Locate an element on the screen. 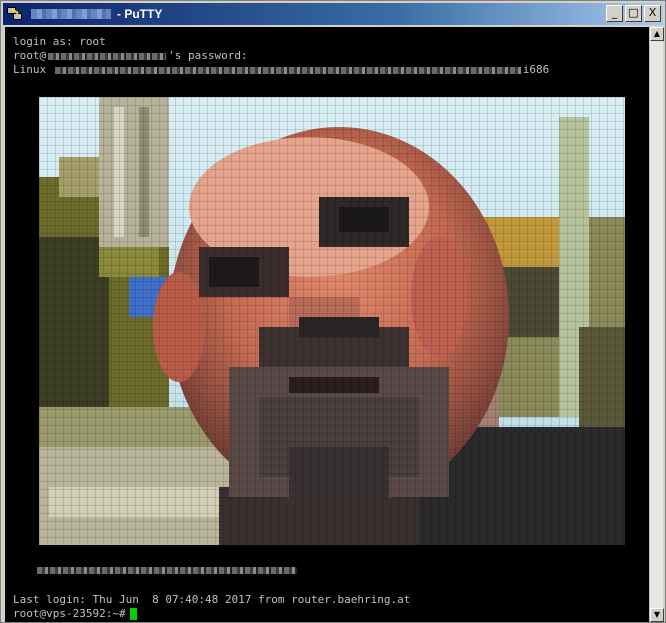 The image size is (666, 623). window-controls: _ □ X is located at coordinates (633, 13).